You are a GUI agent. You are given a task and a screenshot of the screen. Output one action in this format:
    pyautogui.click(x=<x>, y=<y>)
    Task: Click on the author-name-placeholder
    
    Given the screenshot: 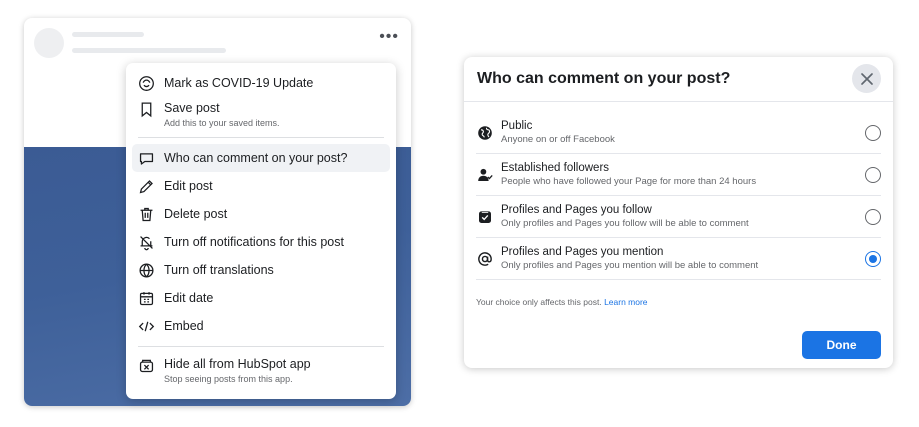 What is the action you would take?
    pyautogui.click(x=108, y=34)
    